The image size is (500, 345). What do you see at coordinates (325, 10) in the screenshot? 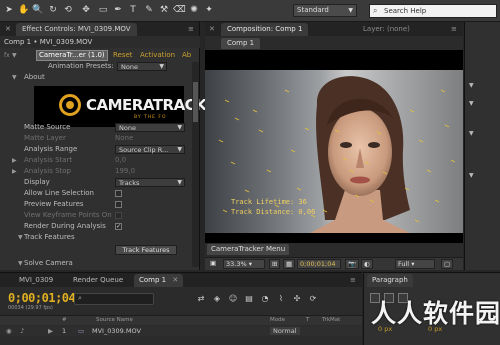
I see `workspace-select: Standard ▼` at bounding box center [325, 10].